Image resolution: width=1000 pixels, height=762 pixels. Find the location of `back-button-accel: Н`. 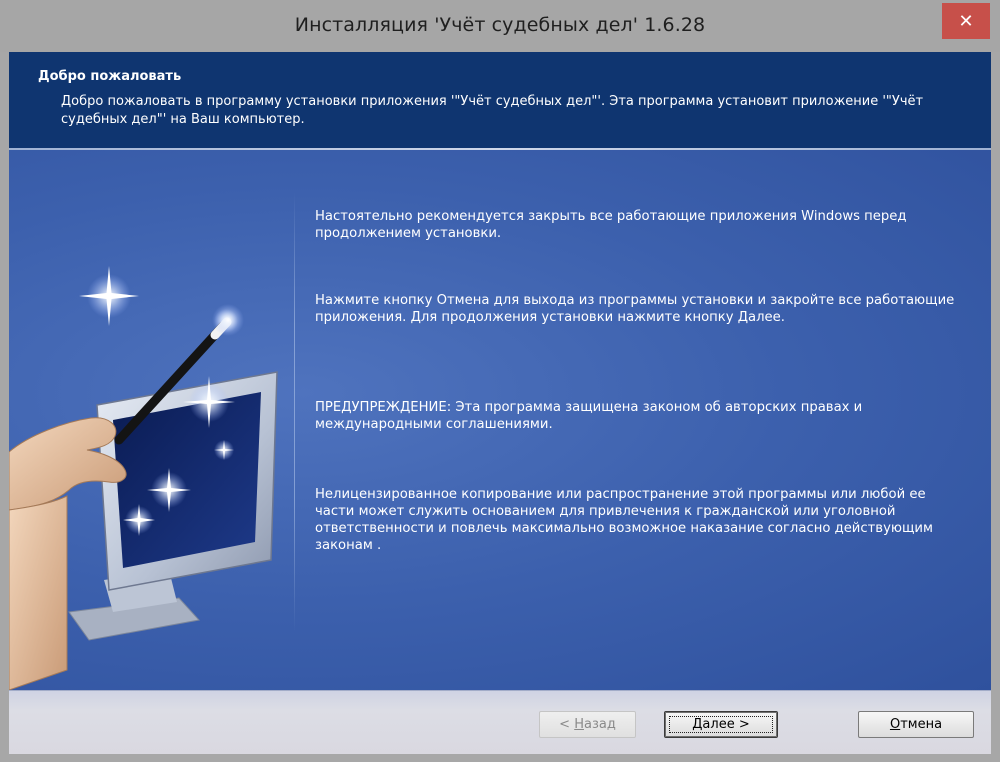

back-button-accel: Н is located at coordinates (579, 724).